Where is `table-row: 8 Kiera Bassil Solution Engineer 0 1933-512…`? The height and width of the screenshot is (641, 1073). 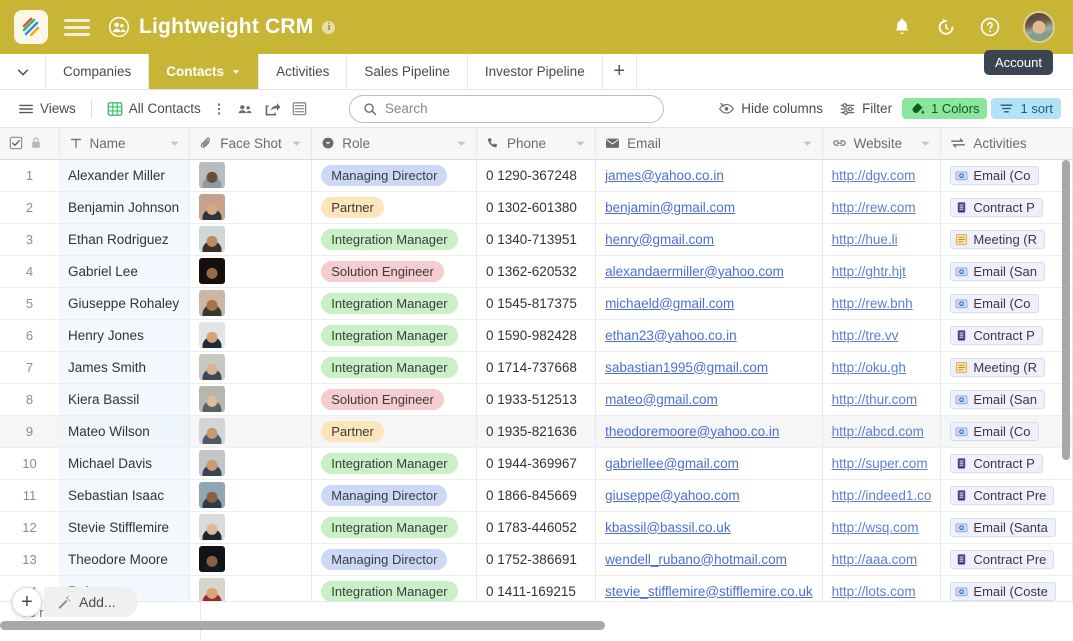
table-row: 8 Kiera Bassil Solution Engineer 0 1933-512… is located at coordinates (536, 399).